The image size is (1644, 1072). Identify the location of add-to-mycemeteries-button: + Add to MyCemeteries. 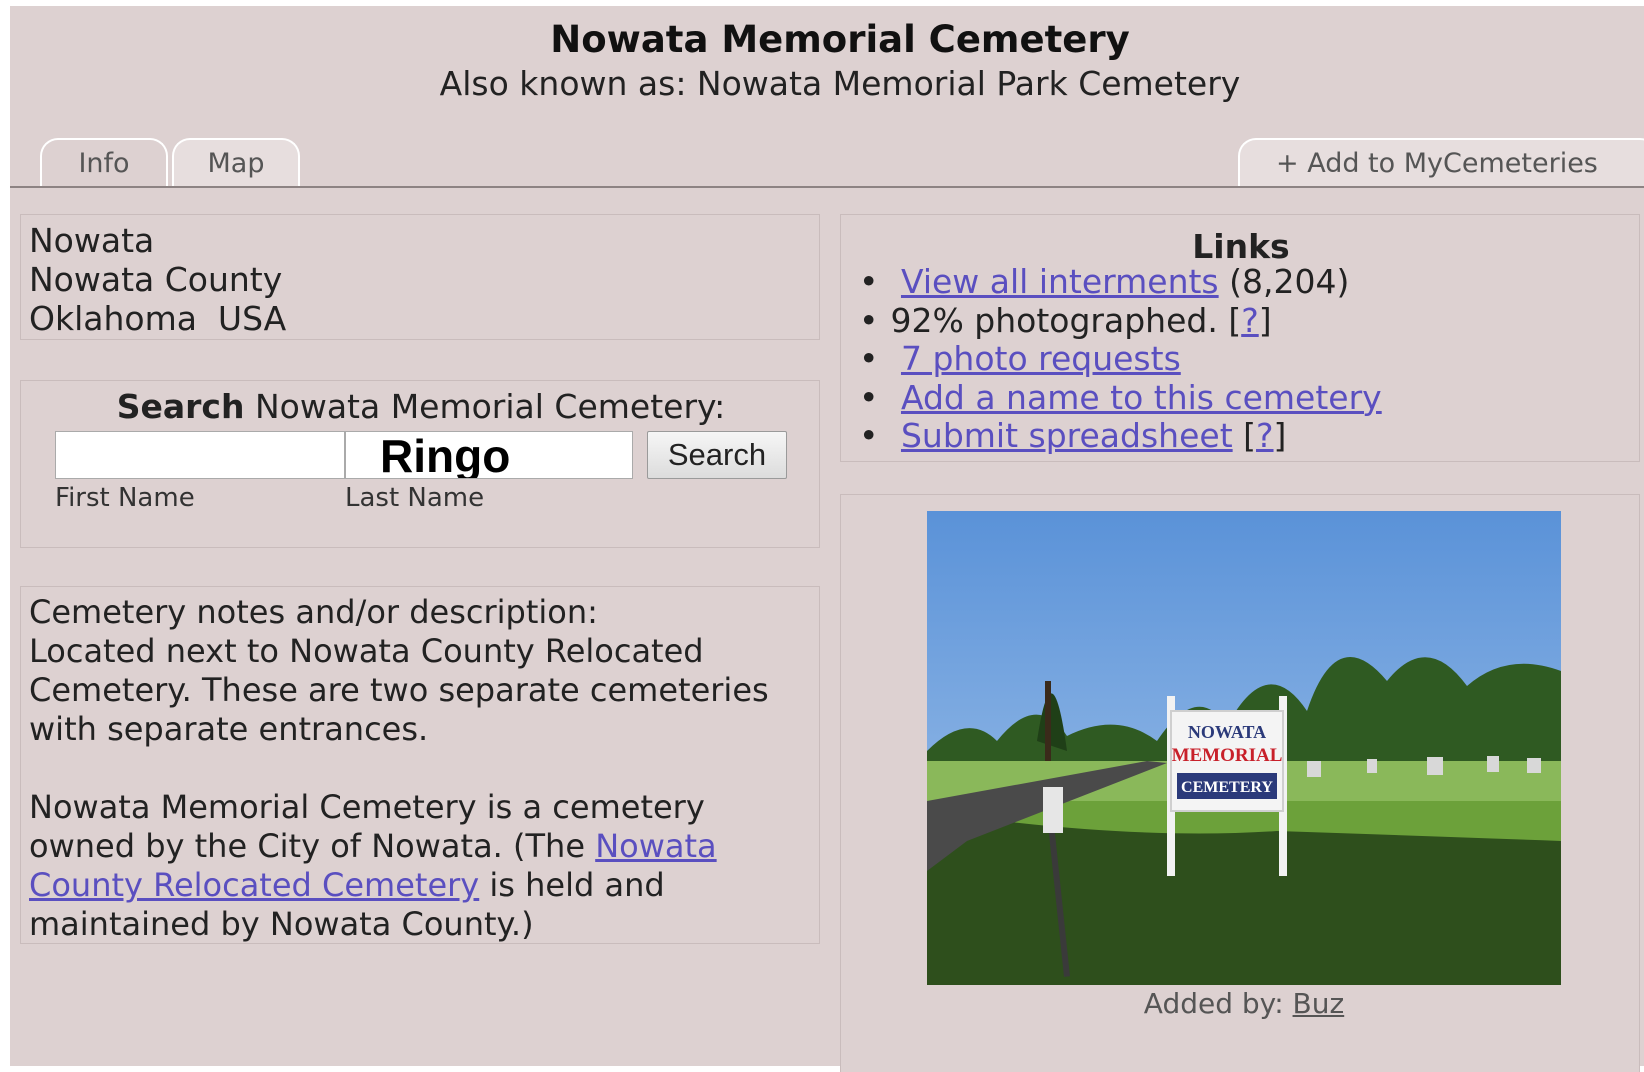
(1441, 162).